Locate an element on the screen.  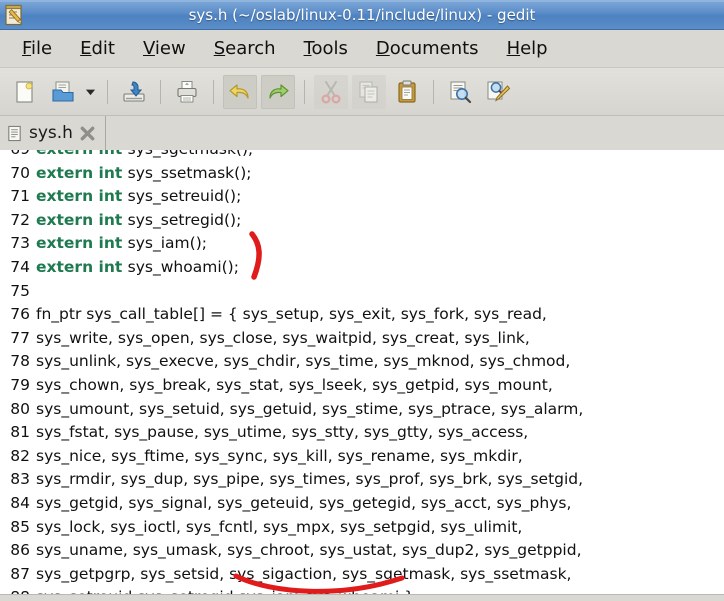
line-number: 80 is located at coordinates (20, 408).